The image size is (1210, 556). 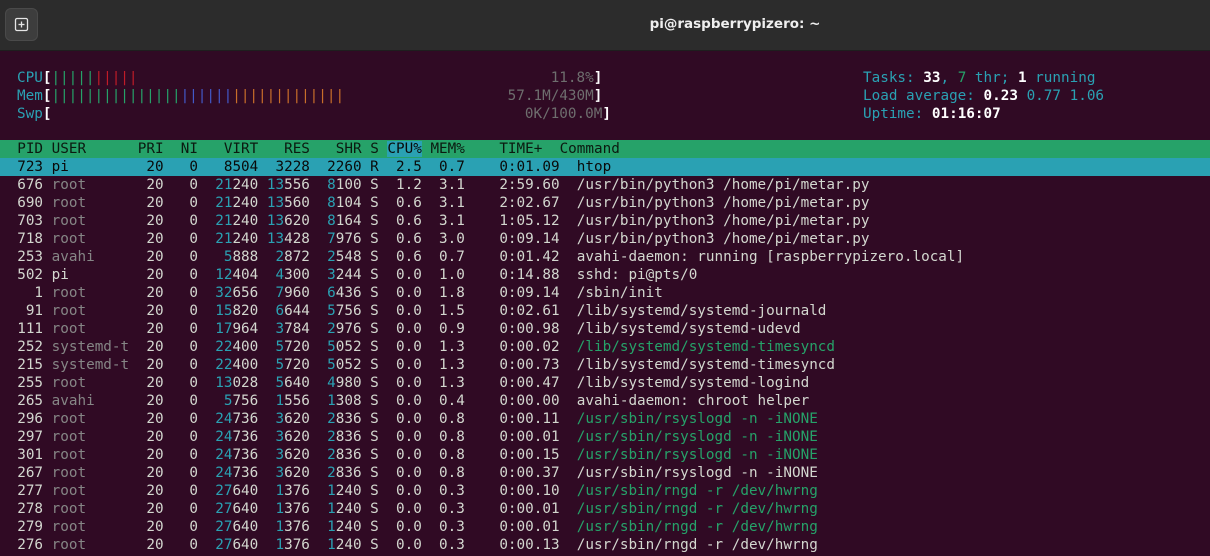 I want to click on shr-cell-high: 5, so click(x=331, y=365).